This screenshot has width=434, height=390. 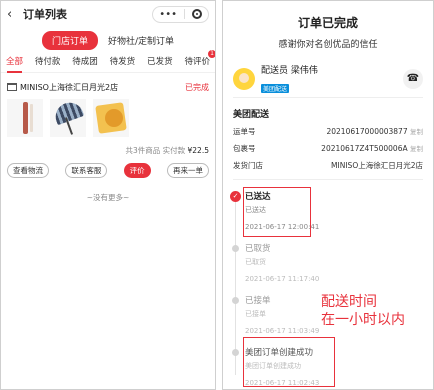 What do you see at coordinates (28, 170) in the screenshot?
I see `view-logistics-button: 查看物流` at bounding box center [28, 170].